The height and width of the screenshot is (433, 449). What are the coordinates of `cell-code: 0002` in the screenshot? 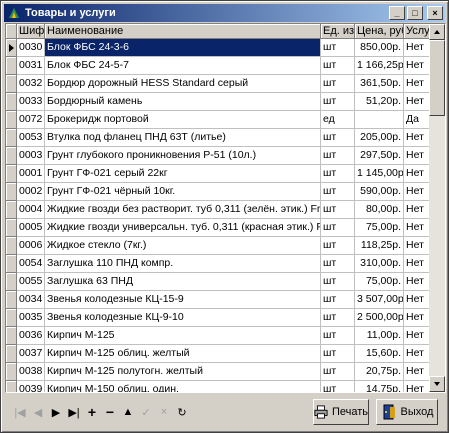 It's located at (31, 192).